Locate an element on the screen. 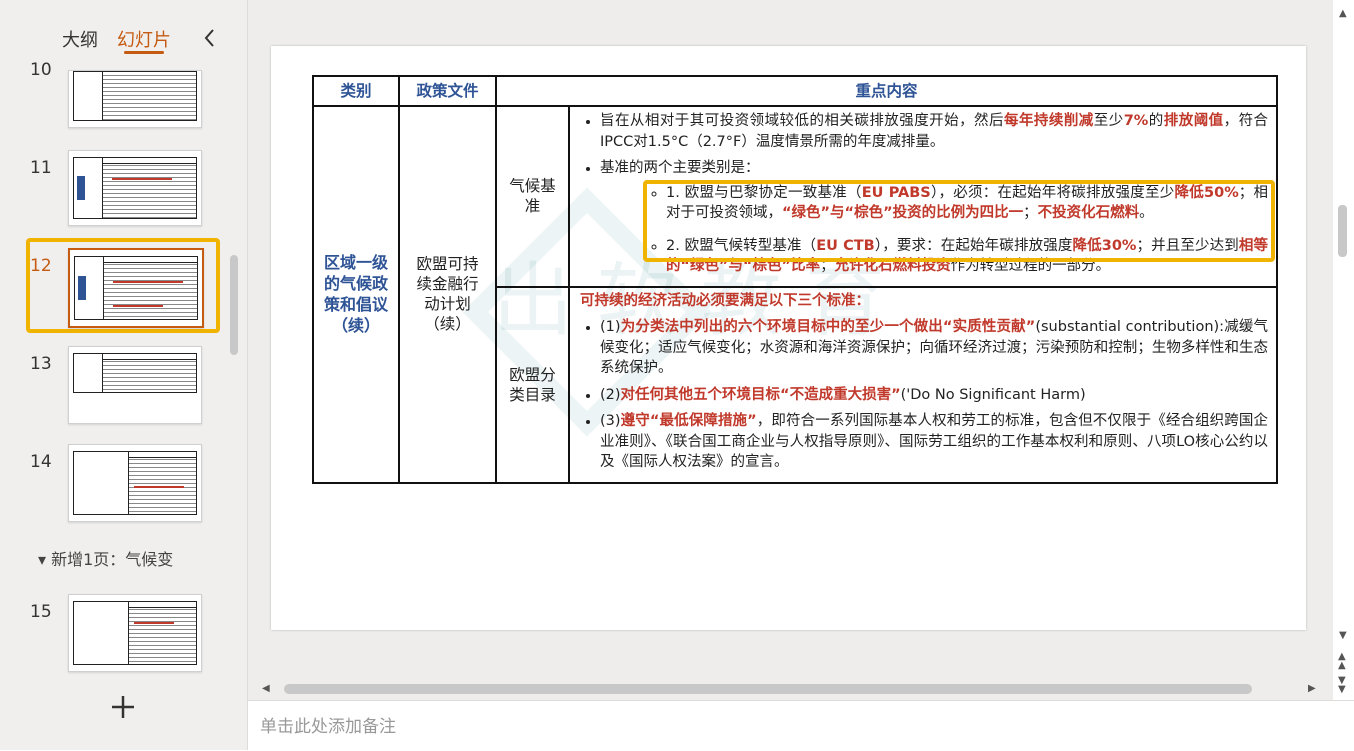  policy-cell: 欧盟可持续金融行动计划（续） is located at coordinates (447, 294).